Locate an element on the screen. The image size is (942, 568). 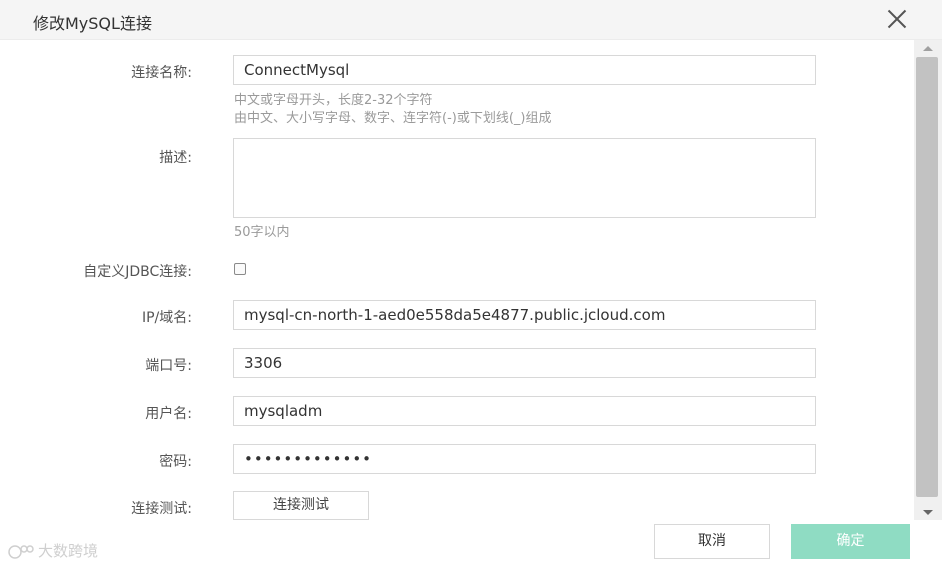
scroll-down-arrow-icon is located at coordinates (928, 512).